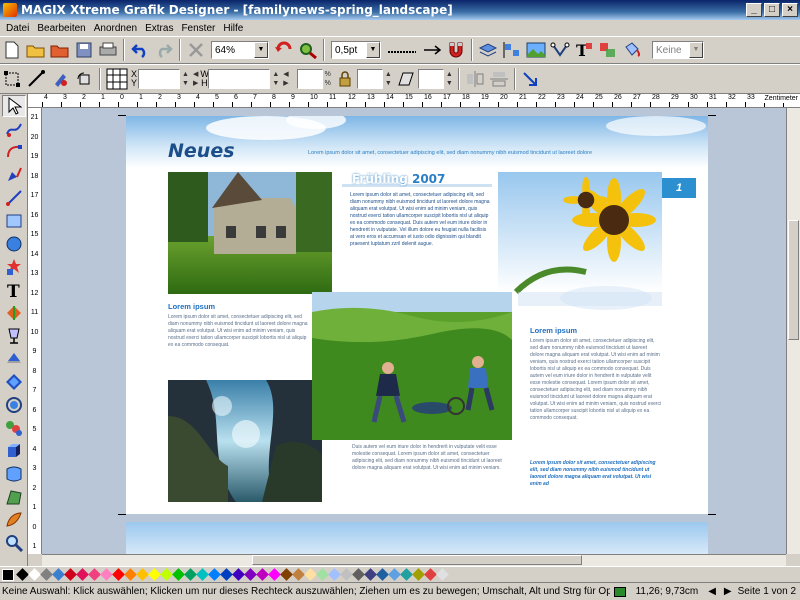 The image size is (800, 600). What do you see at coordinates (36, 50) in the screenshot?
I see `open-folder-icon` at bounding box center [36, 50].